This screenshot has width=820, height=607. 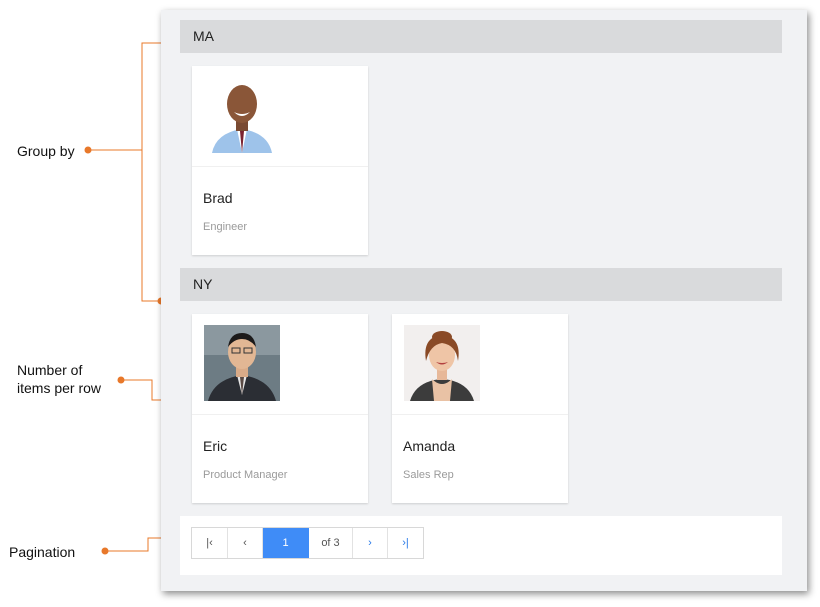 I want to click on employee-card: Amanda Sales Rep, so click(x=480, y=408).